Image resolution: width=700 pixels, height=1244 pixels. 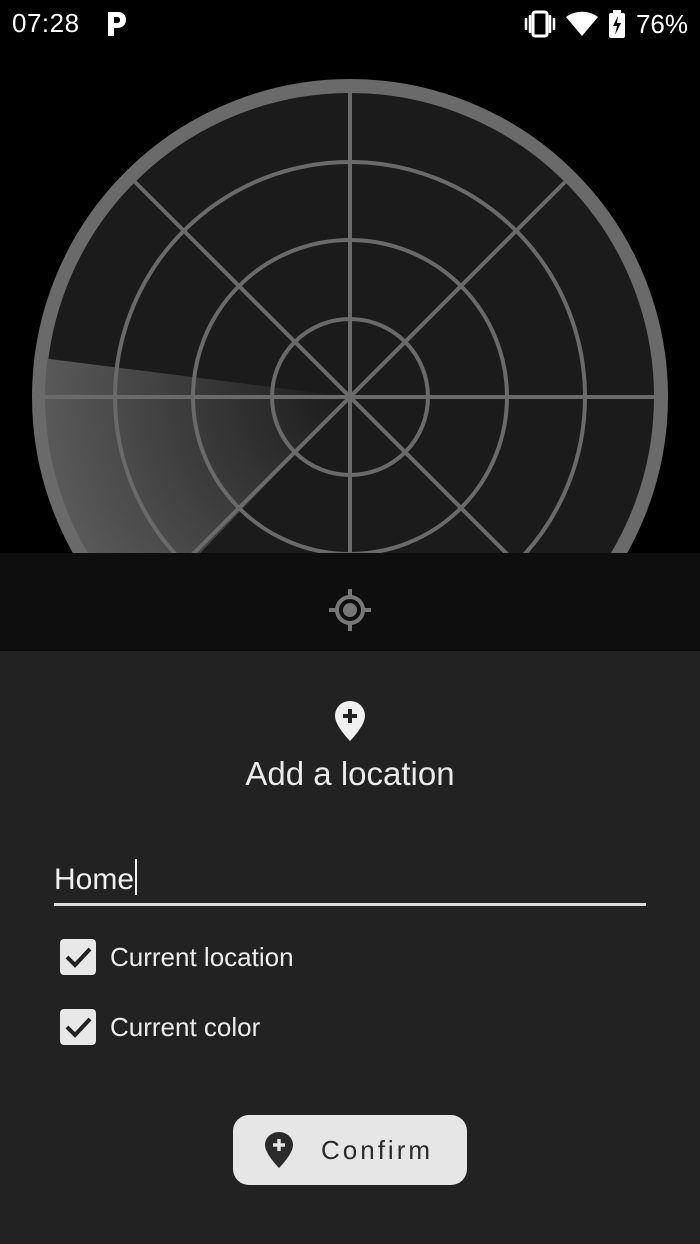 I want to click on sheet-title: Add a location, so click(x=350, y=773).